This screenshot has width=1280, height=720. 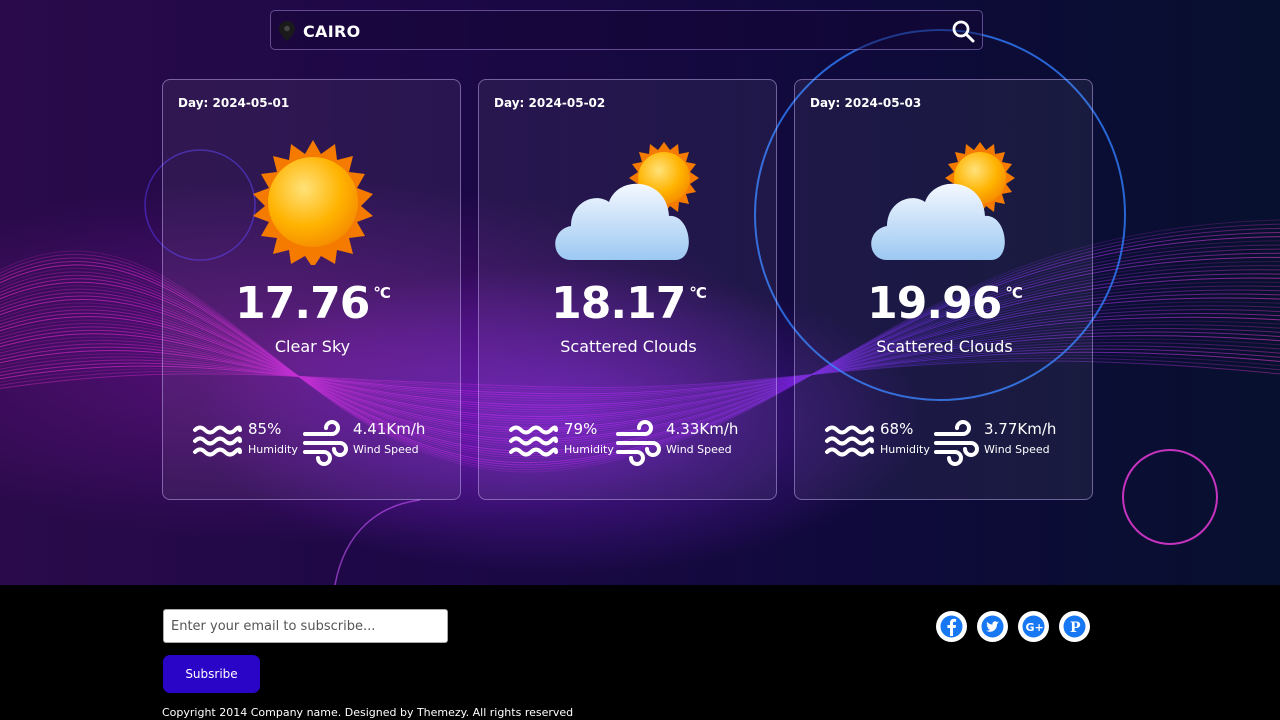 What do you see at coordinates (603, 31) in the screenshot?
I see `city-search-input` at bounding box center [603, 31].